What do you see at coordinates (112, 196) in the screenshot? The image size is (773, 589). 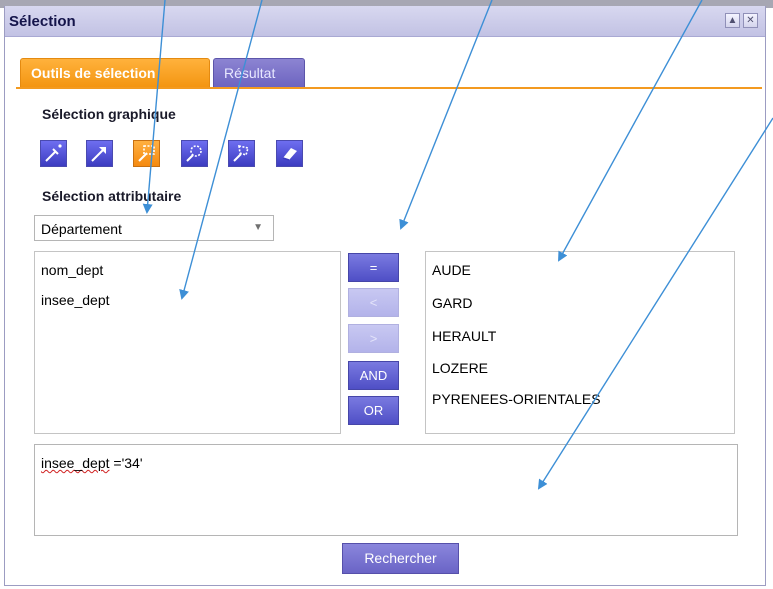 I see `attribute-selection-label: Sélection attributaire` at bounding box center [112, 196].